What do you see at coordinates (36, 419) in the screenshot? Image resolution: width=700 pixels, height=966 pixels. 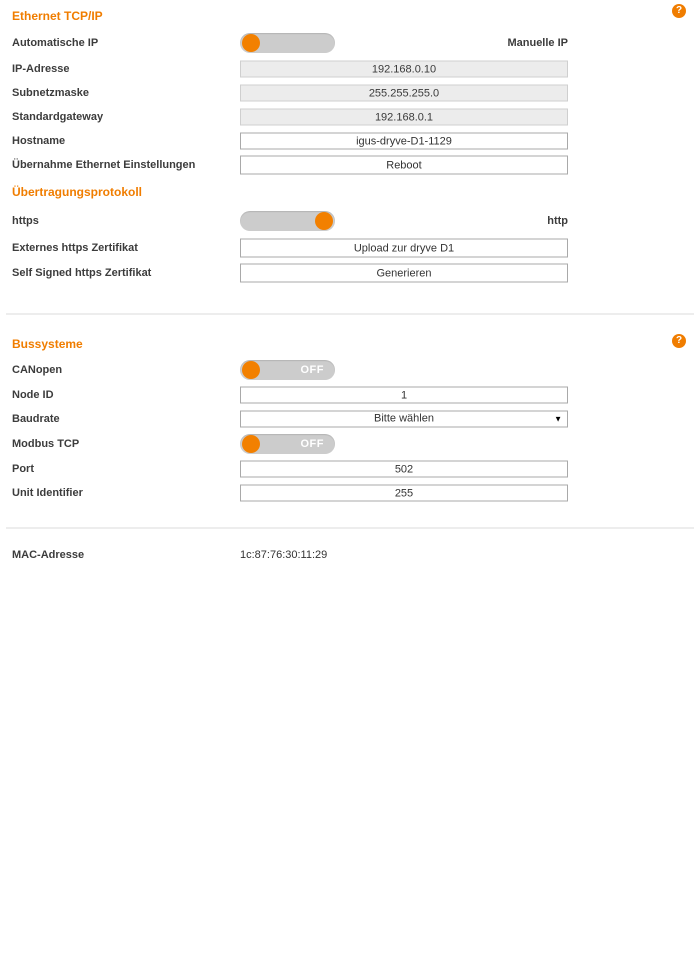 I see `baudrate-label: Baudrate` at bounding box center [36, 419].